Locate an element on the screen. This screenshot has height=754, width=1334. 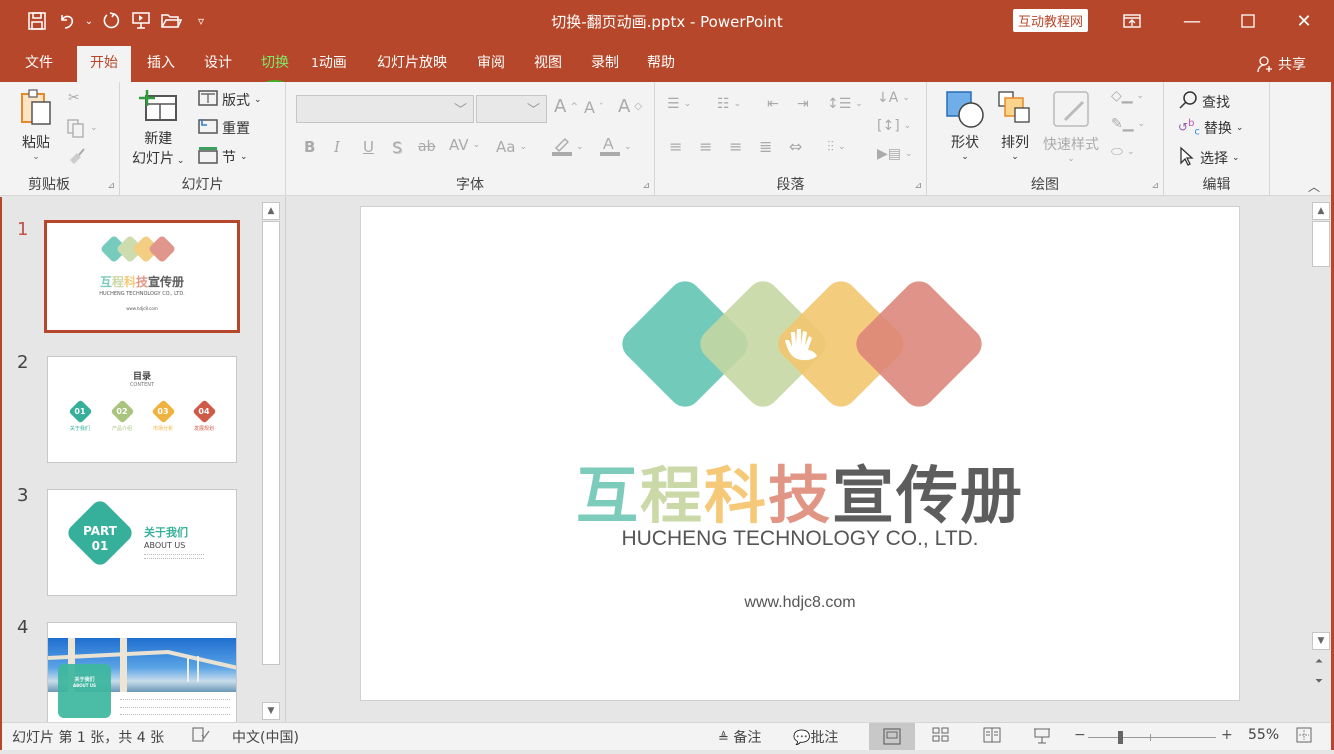
tab-file: 文件 is located at coordinates (39, 64).